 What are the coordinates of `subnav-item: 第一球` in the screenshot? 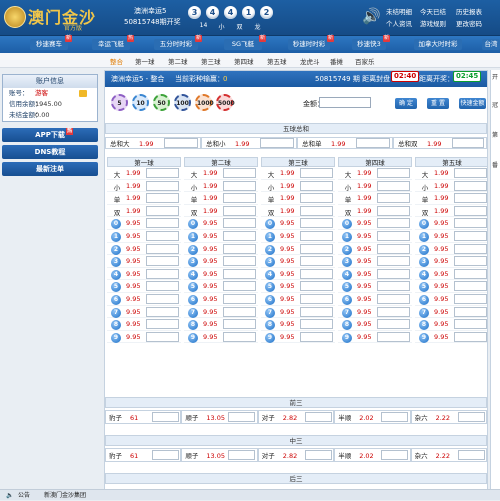 It's located at (145, 61).